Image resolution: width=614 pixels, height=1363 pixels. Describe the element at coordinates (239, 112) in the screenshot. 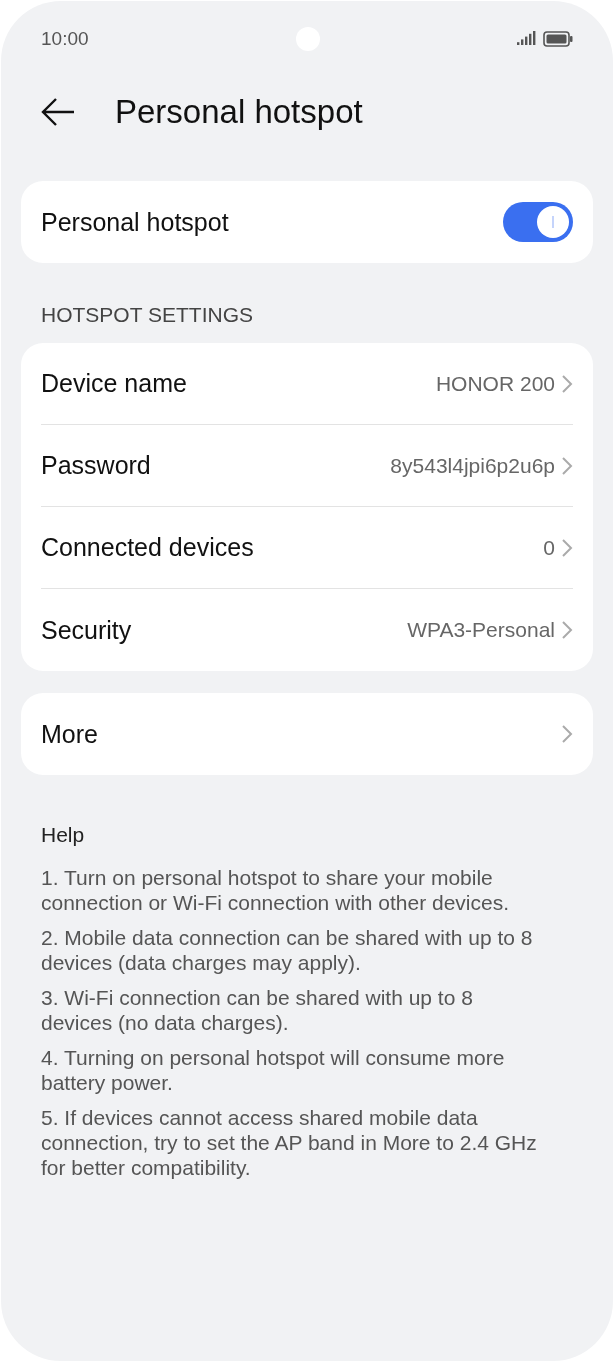

I see `page-title: Personal hotspot` at that location.